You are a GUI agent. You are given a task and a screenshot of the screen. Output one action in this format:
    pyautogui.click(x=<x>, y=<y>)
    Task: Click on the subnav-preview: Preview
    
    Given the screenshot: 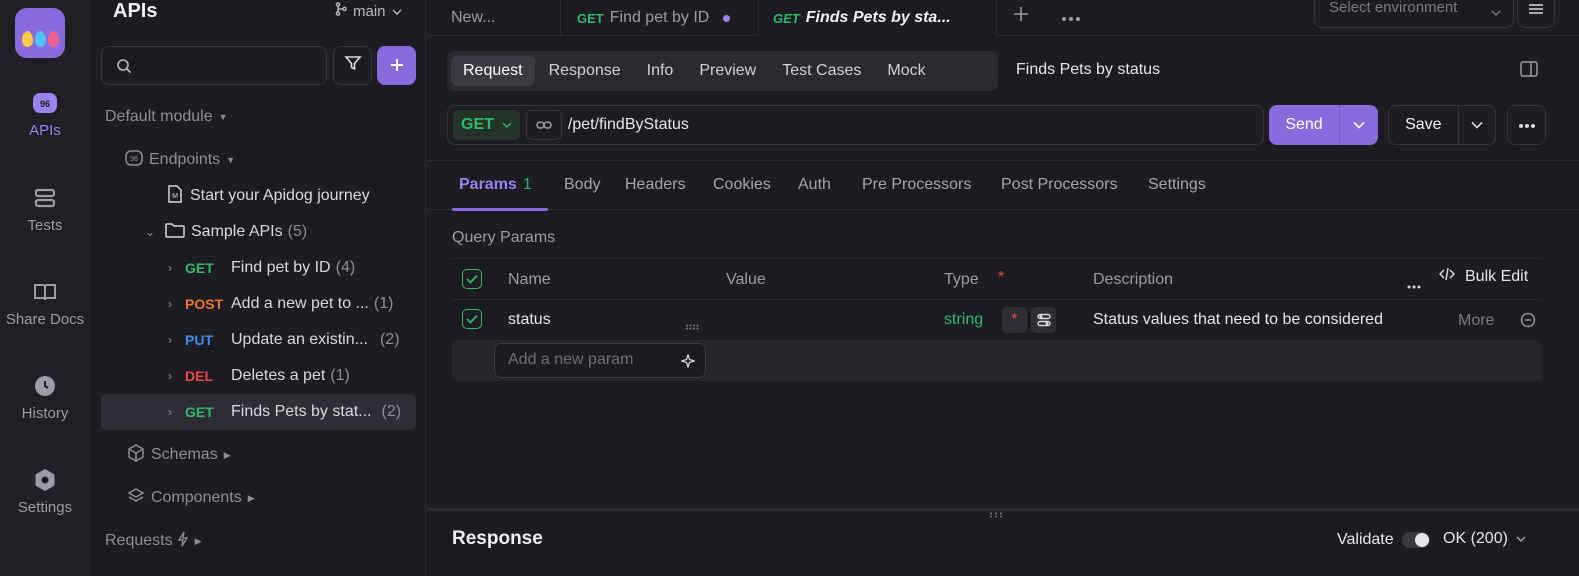 What is the action you would take?
    pyautogui.click(x=727, y=71)
    